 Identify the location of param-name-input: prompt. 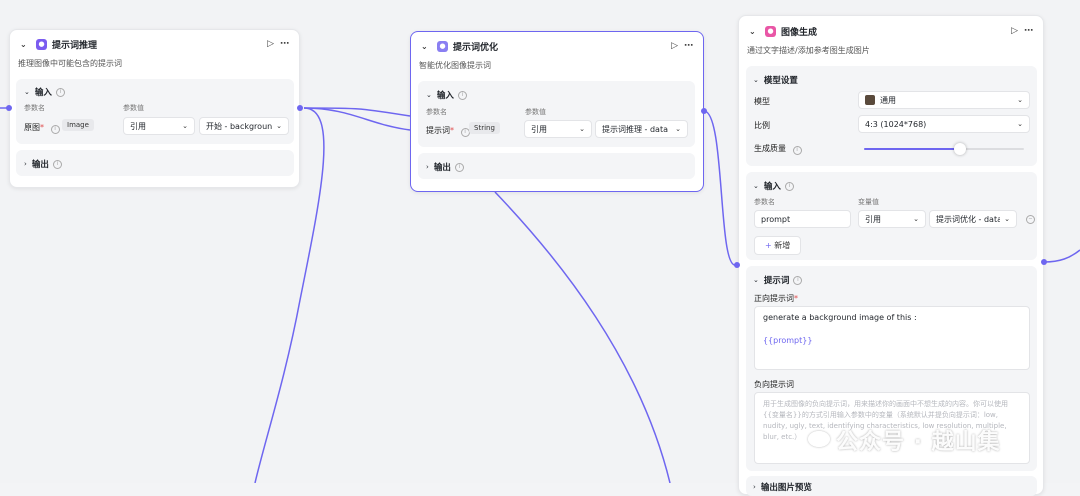
(802, 219).